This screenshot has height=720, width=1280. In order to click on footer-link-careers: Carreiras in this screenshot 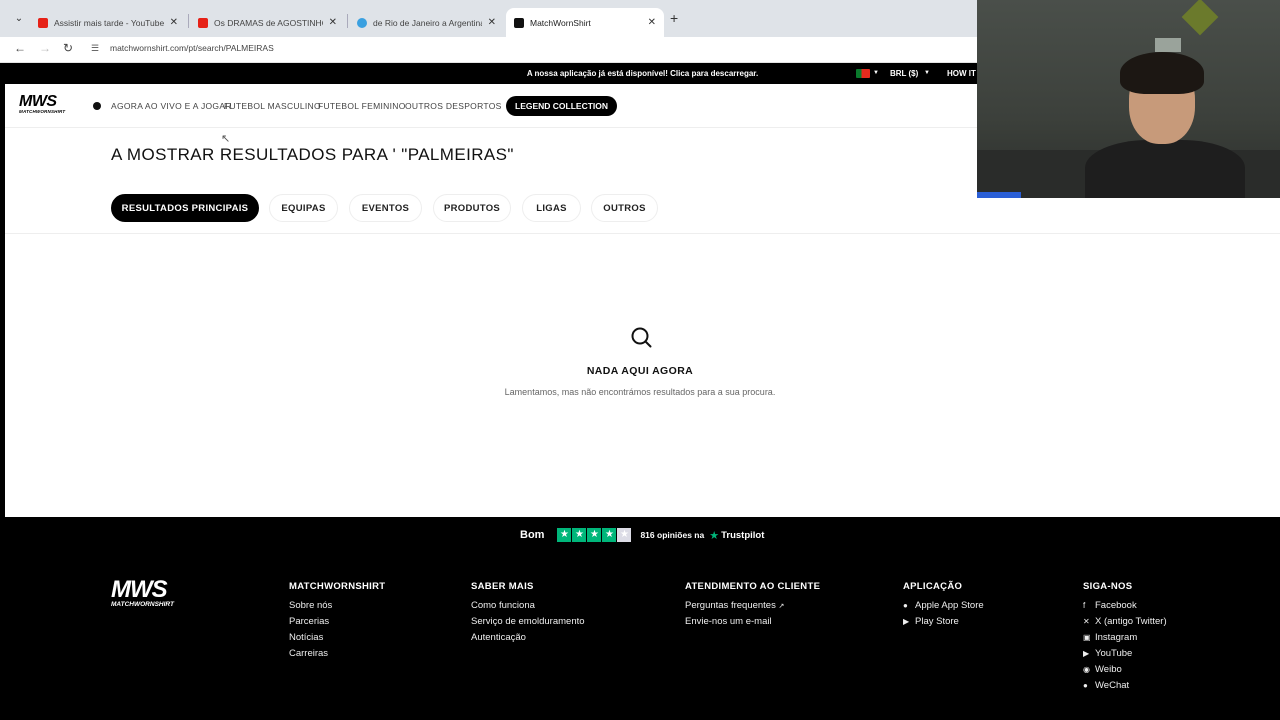, I will do `click(337, 656)`.